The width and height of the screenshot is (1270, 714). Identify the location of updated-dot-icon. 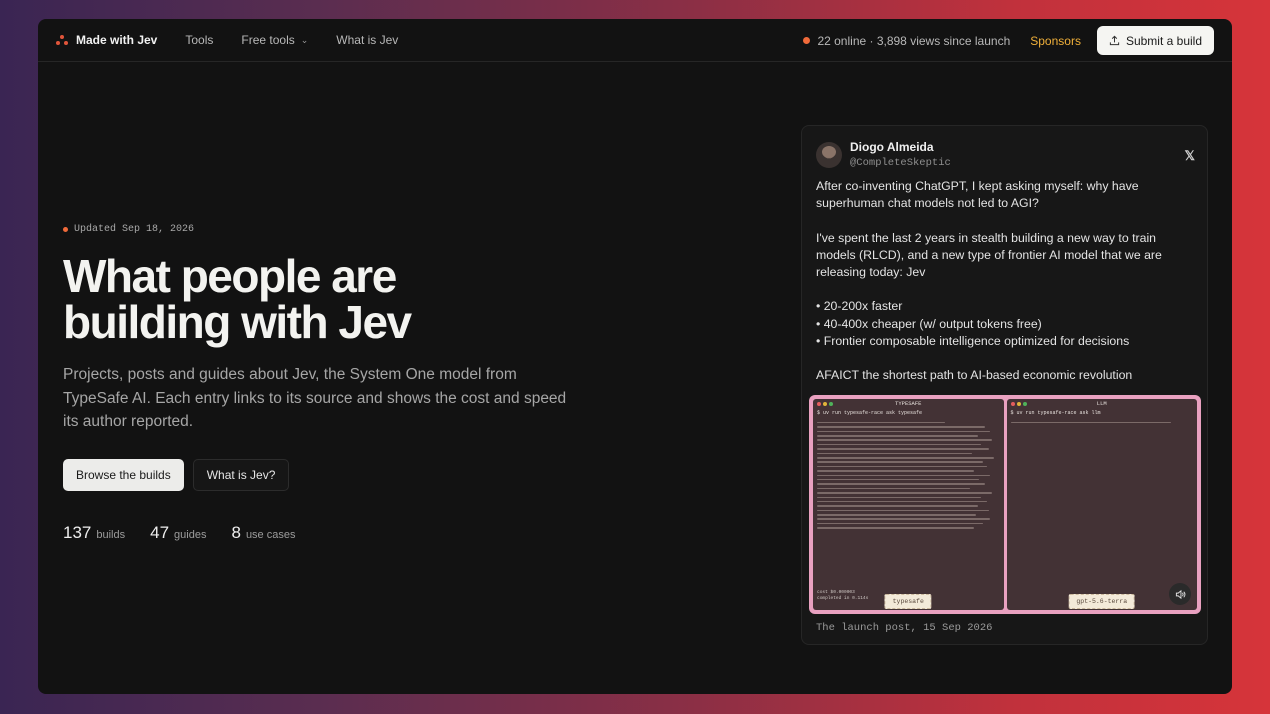
(65, 229).